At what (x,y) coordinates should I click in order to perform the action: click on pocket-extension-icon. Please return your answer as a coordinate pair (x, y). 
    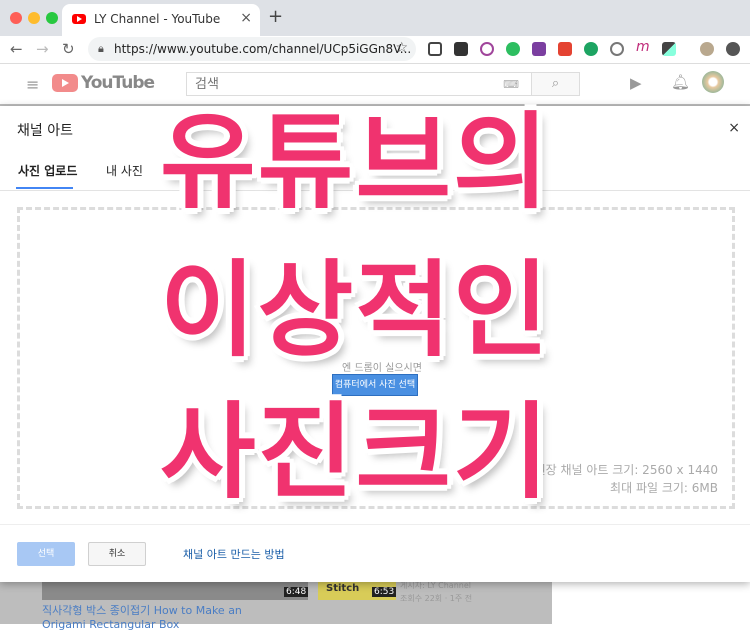
    Looking at the image, I should click on (461, 49).